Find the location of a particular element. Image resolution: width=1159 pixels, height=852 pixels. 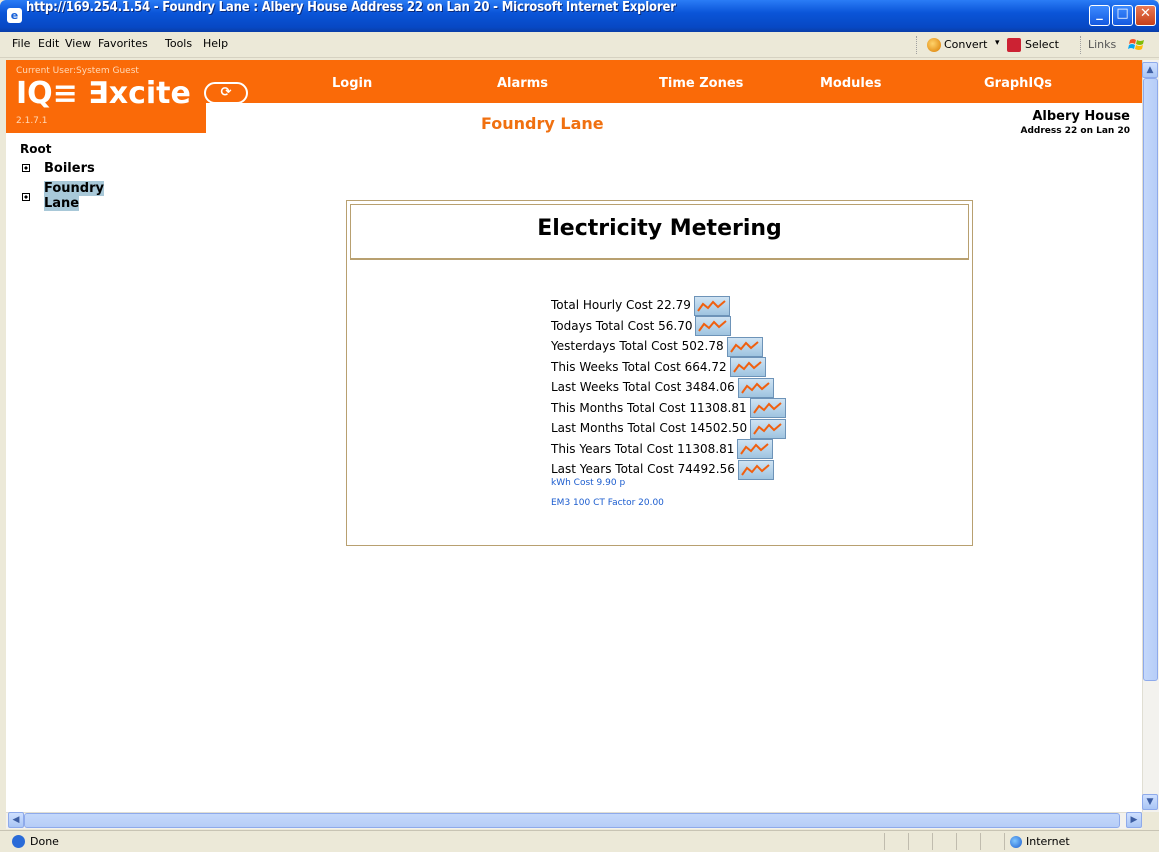

this-weeks-total-cost-row: This Weeks Total Cost 664.72 is located at coordinates (658, 367).